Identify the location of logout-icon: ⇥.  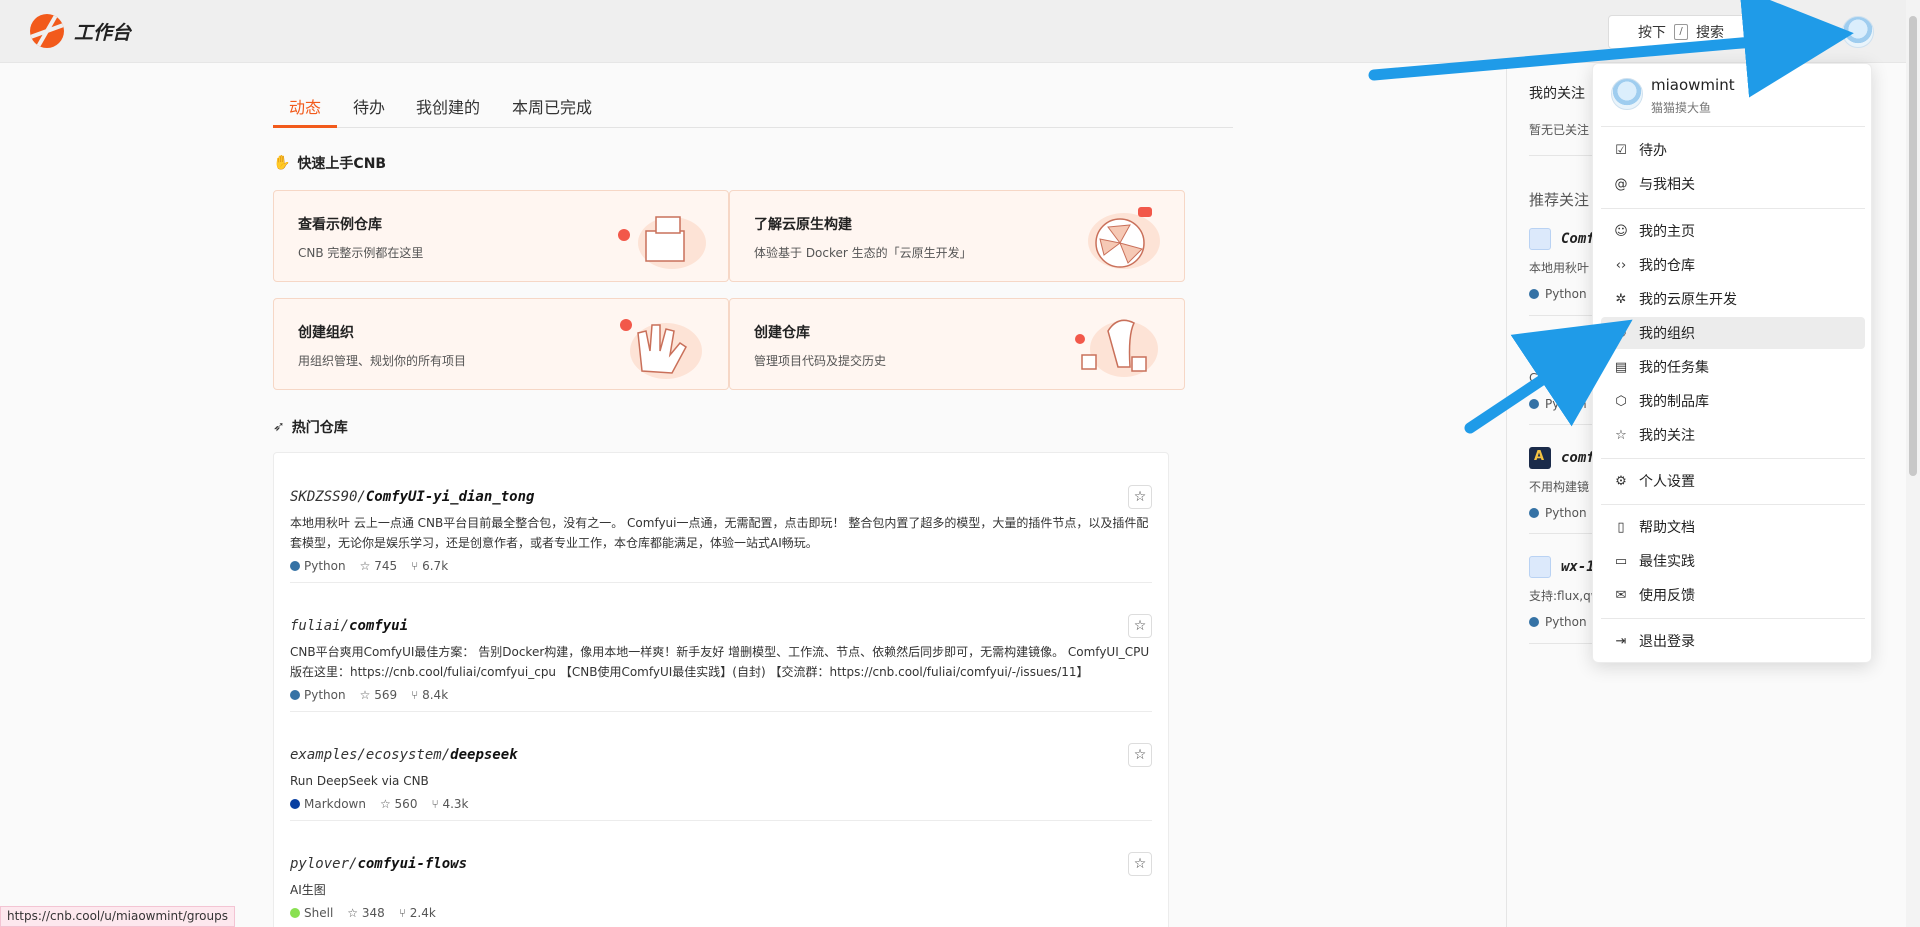
(1621, 641).